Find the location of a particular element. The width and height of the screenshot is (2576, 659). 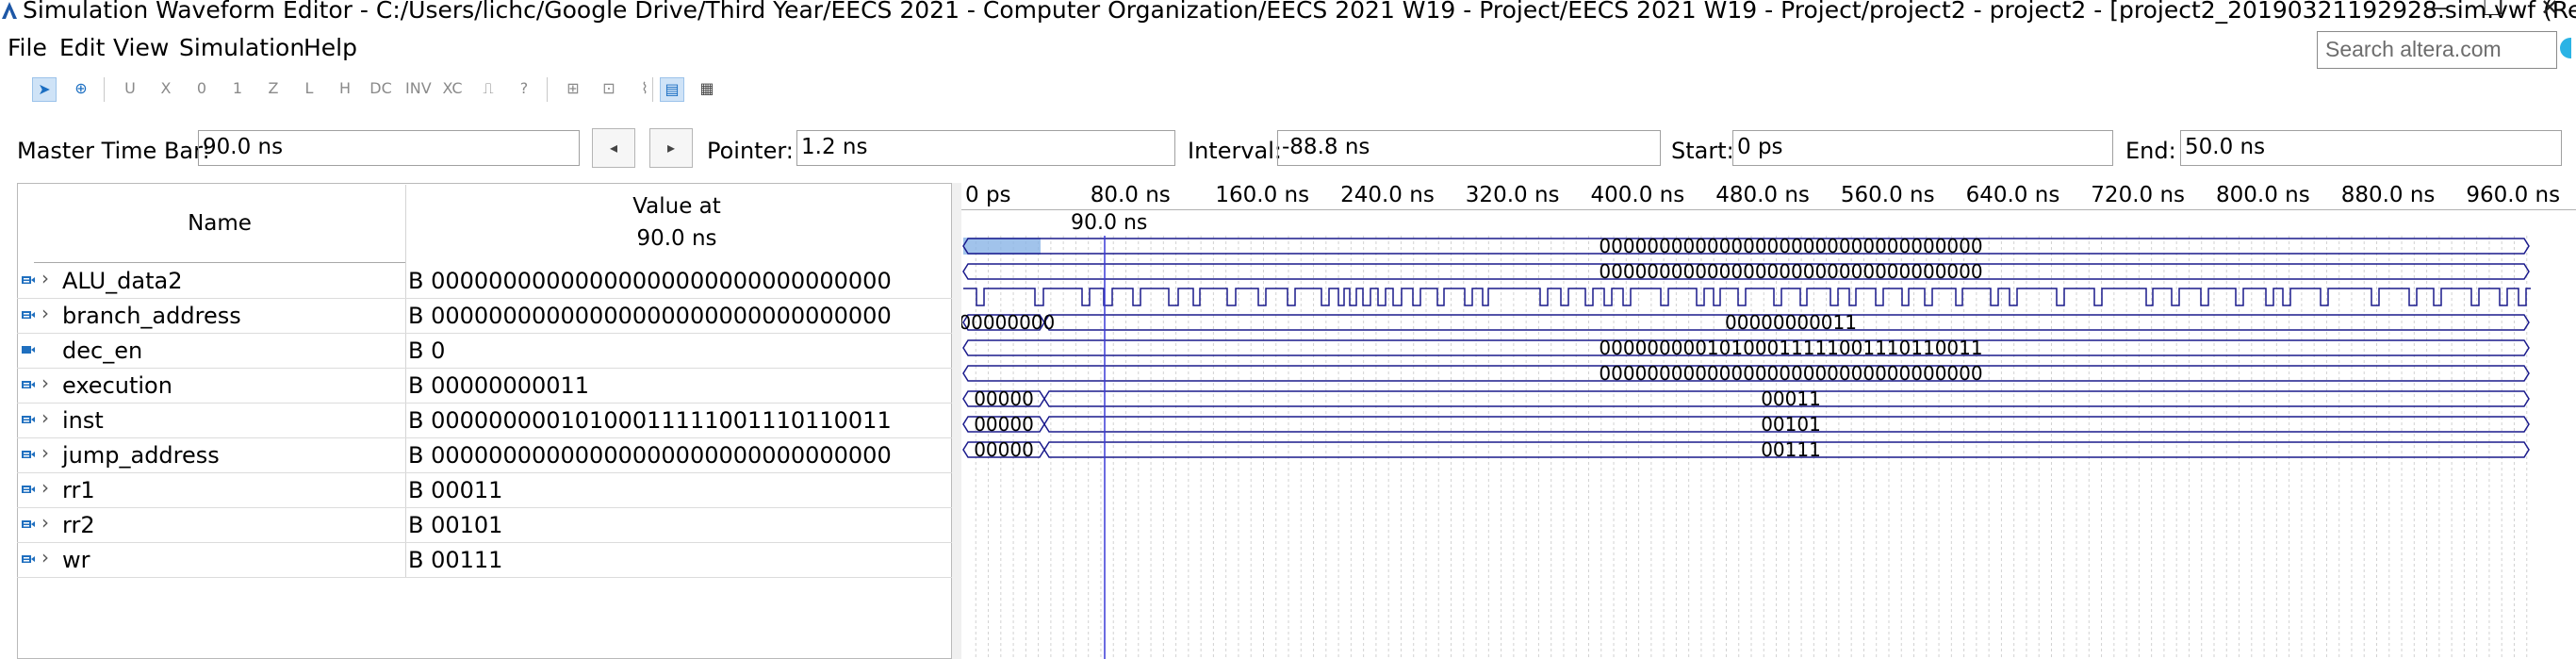

bus-value-text: 00000000011 is located at coordinates (1791, 322).